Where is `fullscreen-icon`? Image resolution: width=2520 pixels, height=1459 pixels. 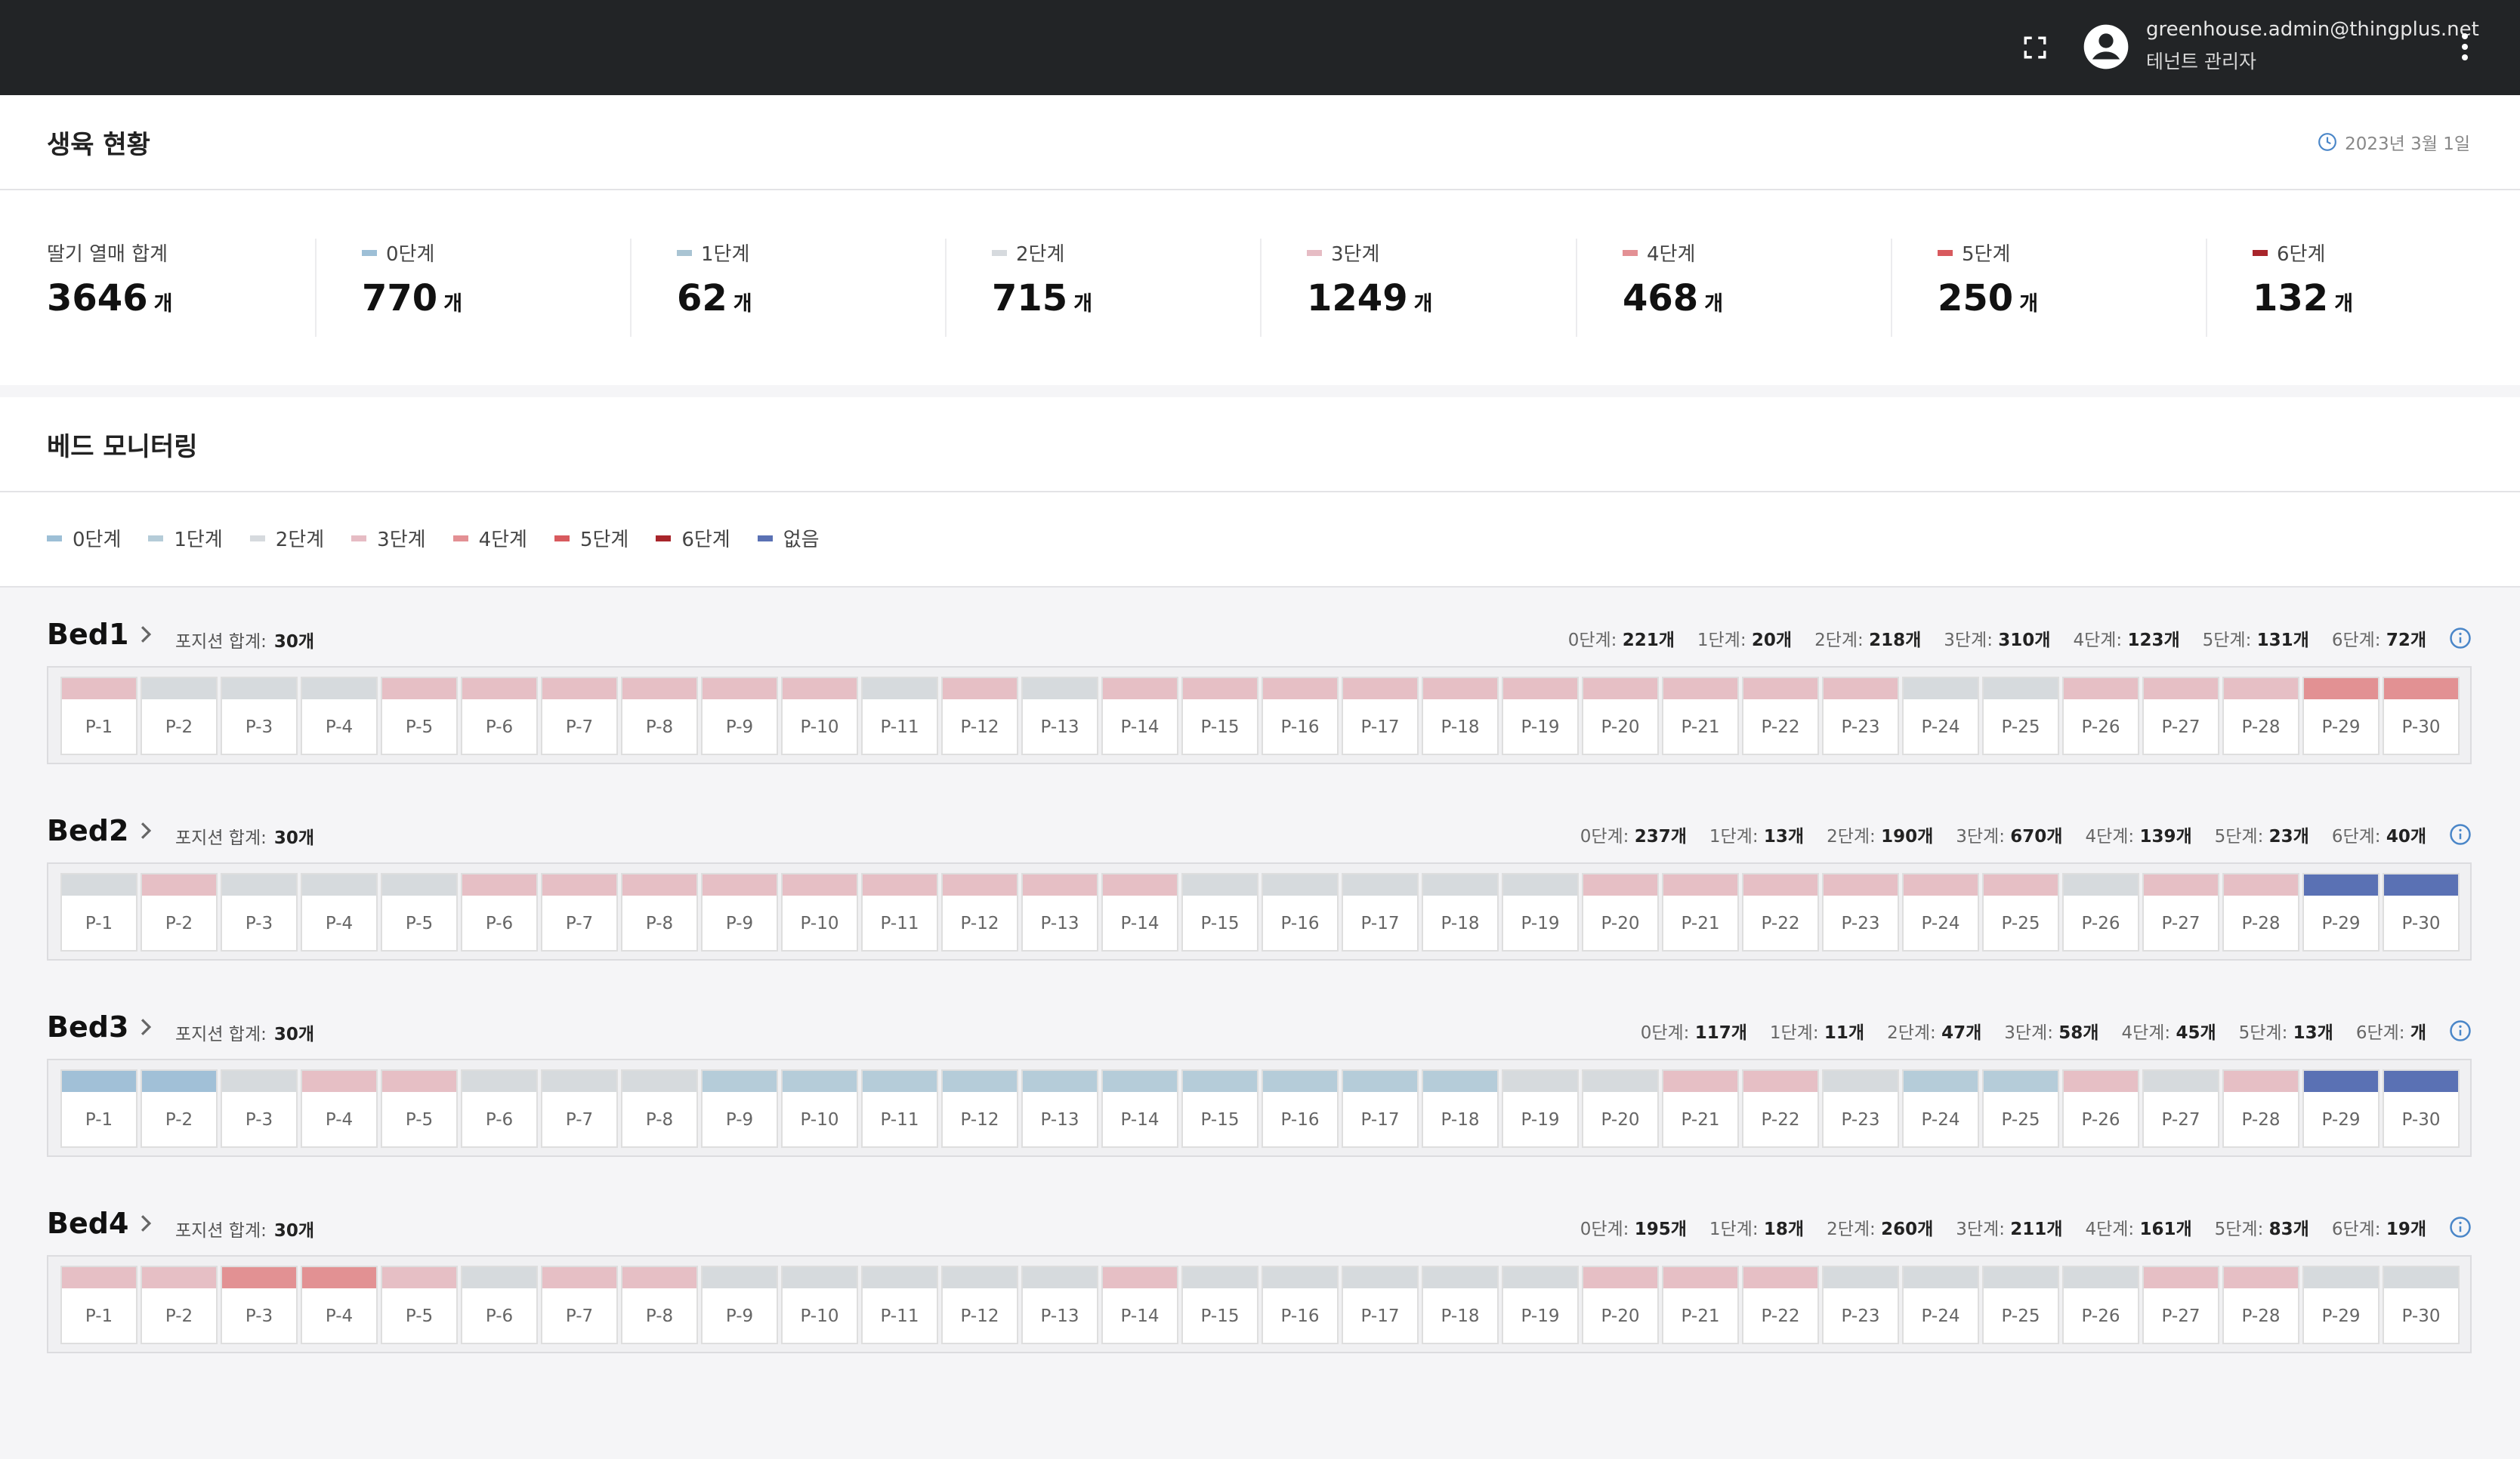
fullscreen-icon is located at coordinates (2035, 47).